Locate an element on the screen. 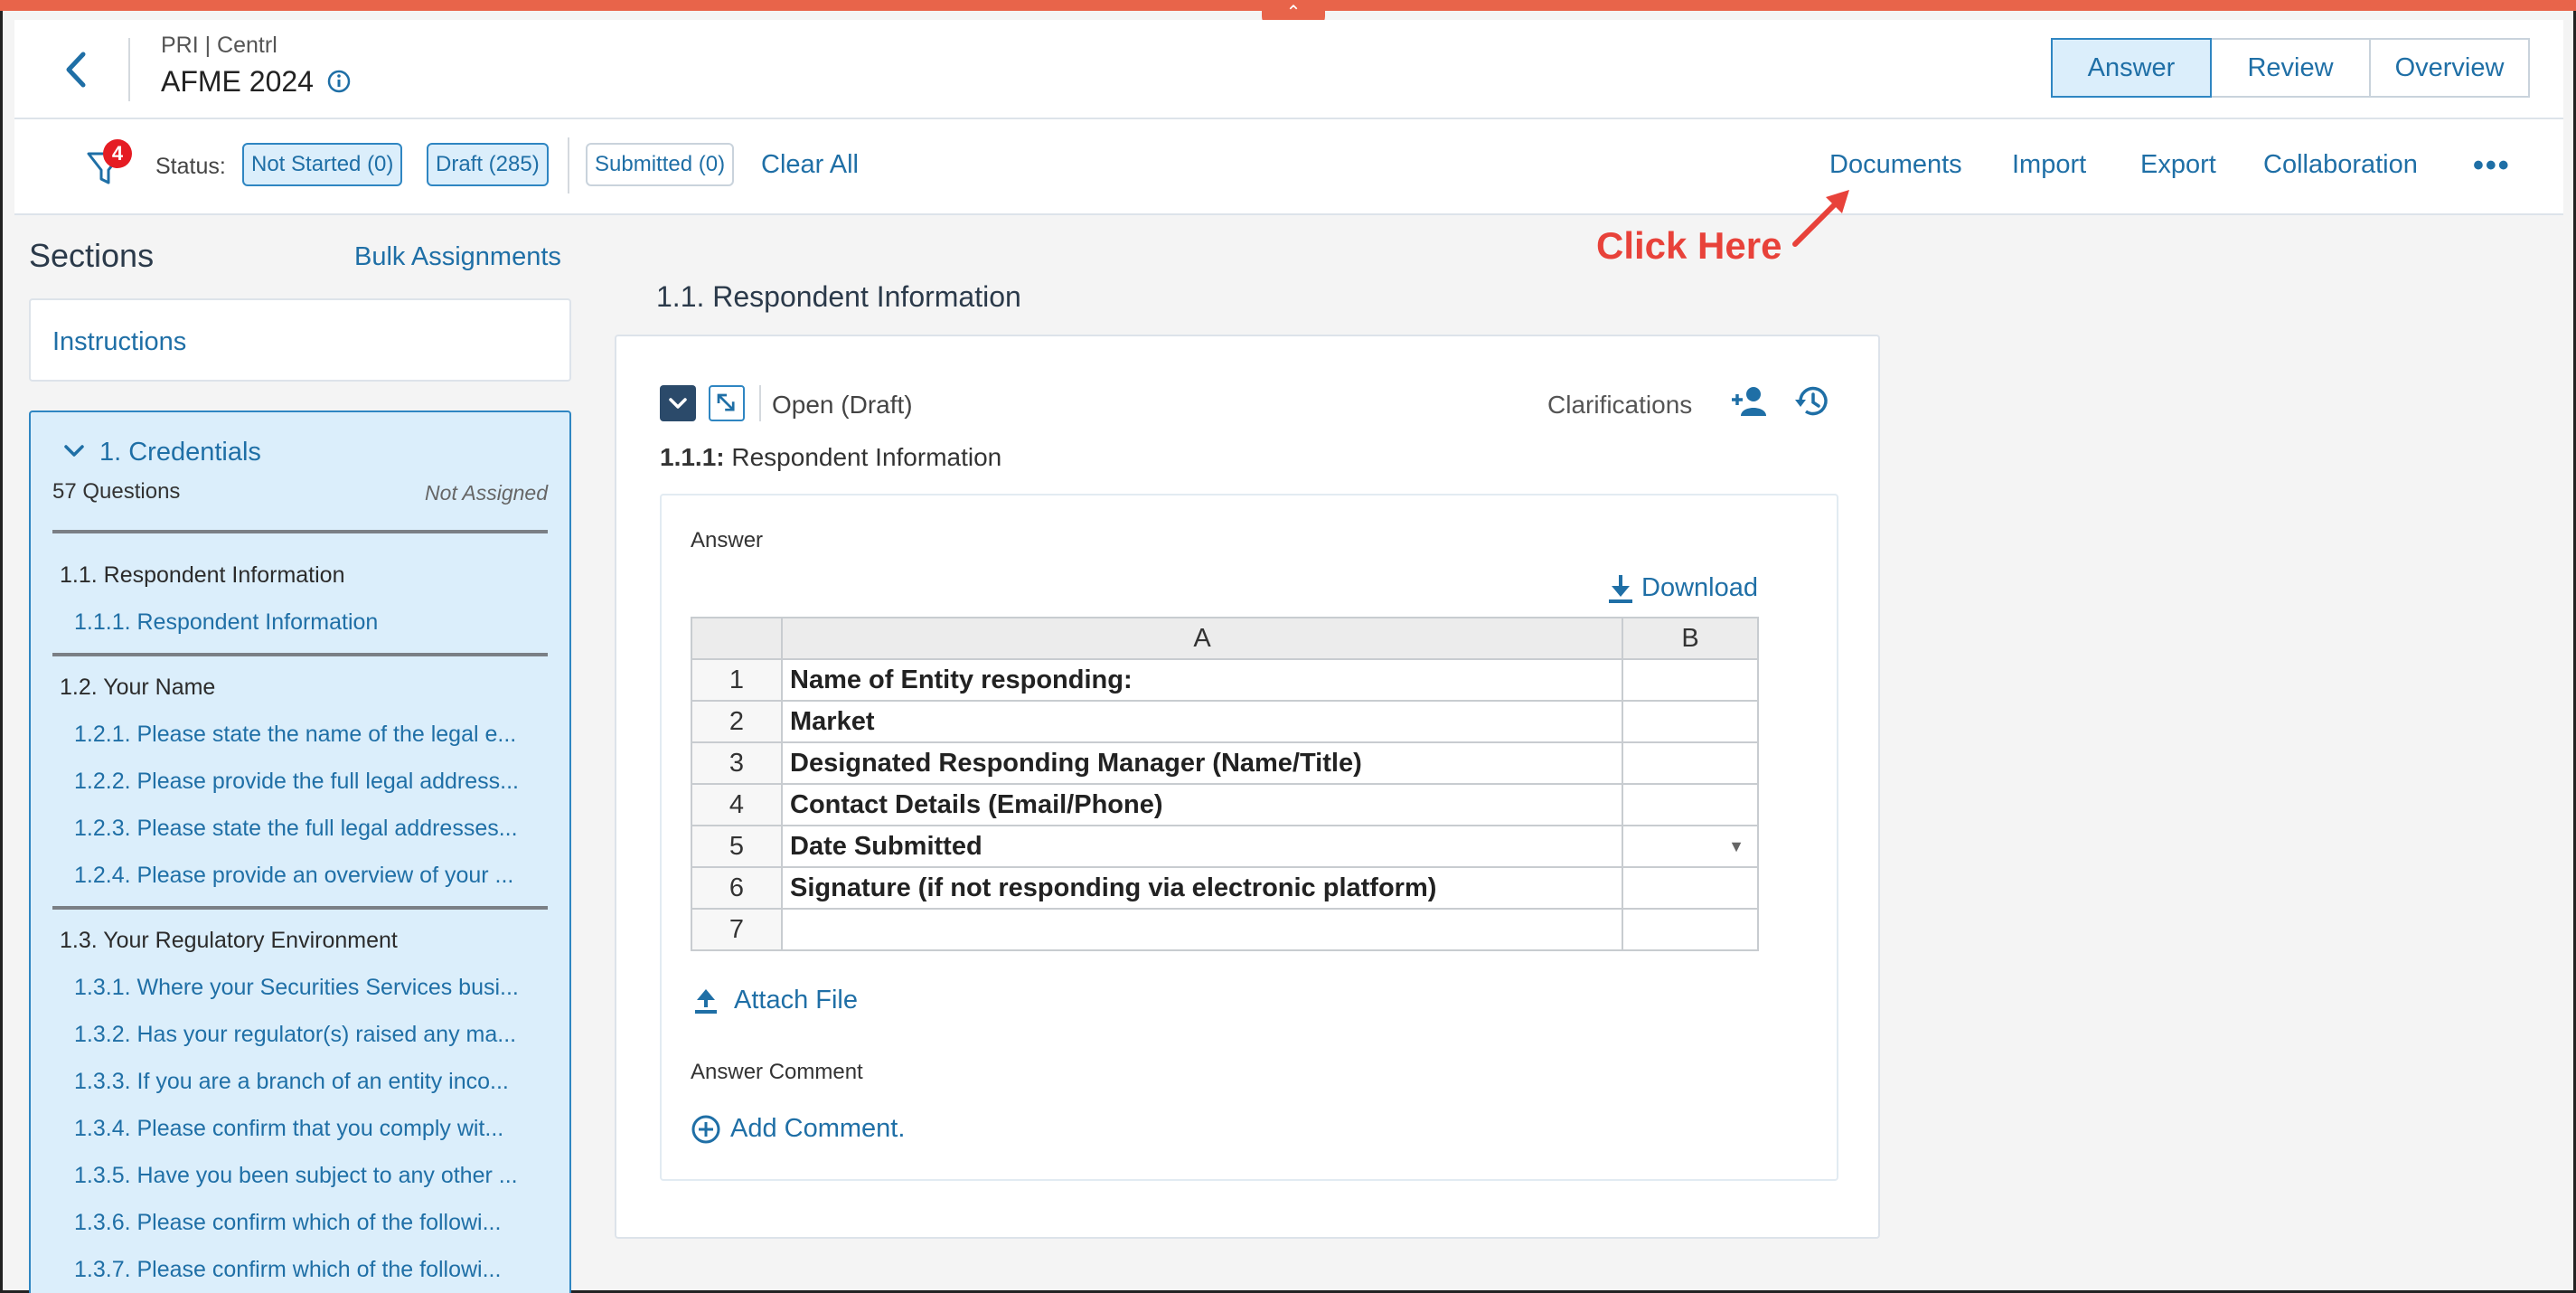 The height and width of the screenshot is (1293, 2576). group-label: 1.1. Respondent Information is located at coordinates (202, 575).